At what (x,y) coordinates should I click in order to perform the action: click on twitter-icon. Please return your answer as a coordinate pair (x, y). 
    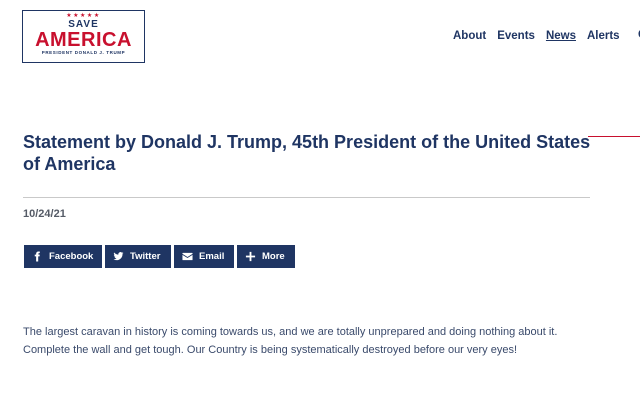
    Looking at the image, I should click on (118, 256).